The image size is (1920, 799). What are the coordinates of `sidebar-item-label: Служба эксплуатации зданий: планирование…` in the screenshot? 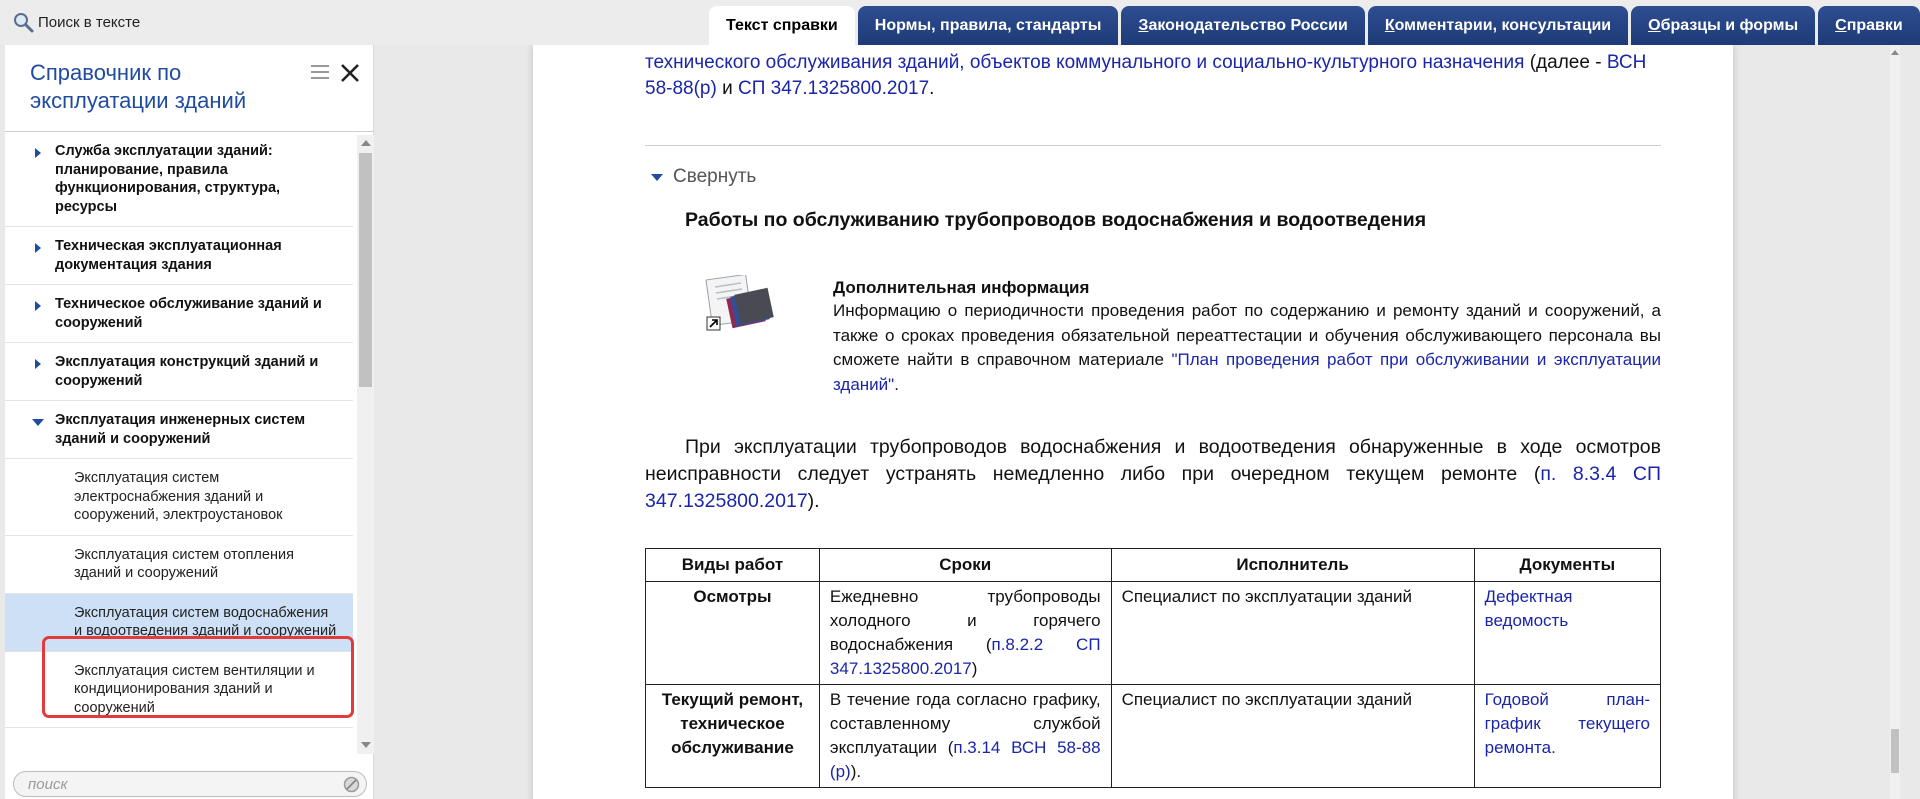 It's located at (168, 179).